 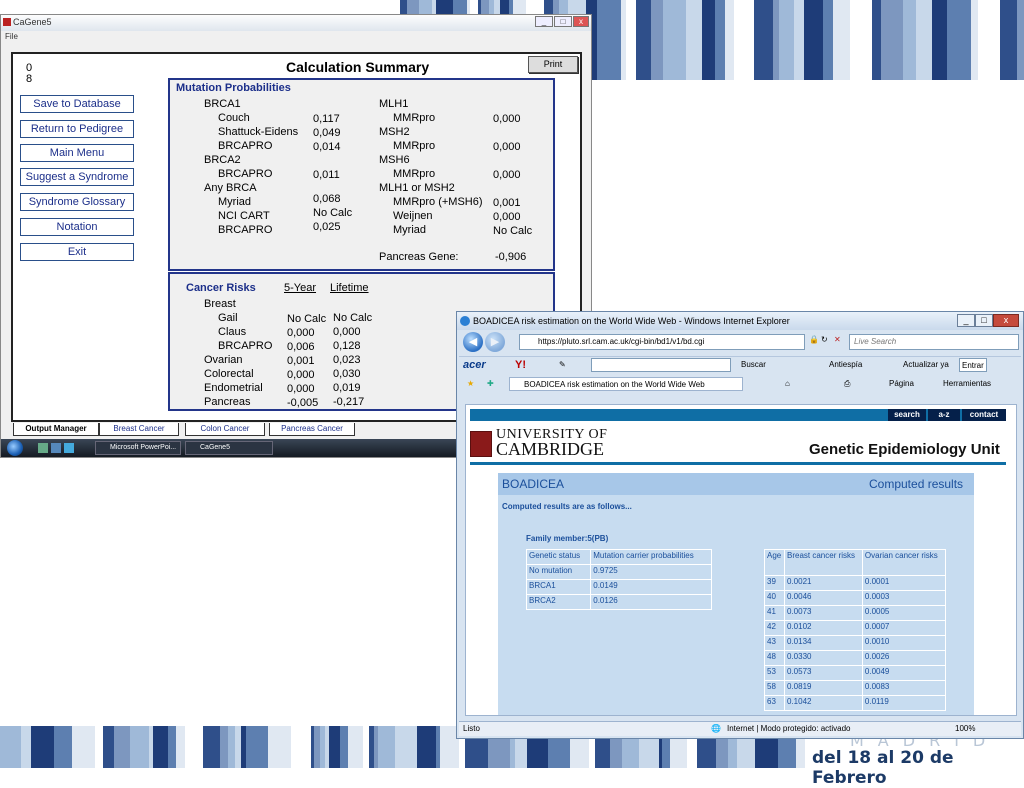 What do you see at coordinates (774, 583) in the screenshot?
I see `table-cell: 39` at bounding box center [774, 583].